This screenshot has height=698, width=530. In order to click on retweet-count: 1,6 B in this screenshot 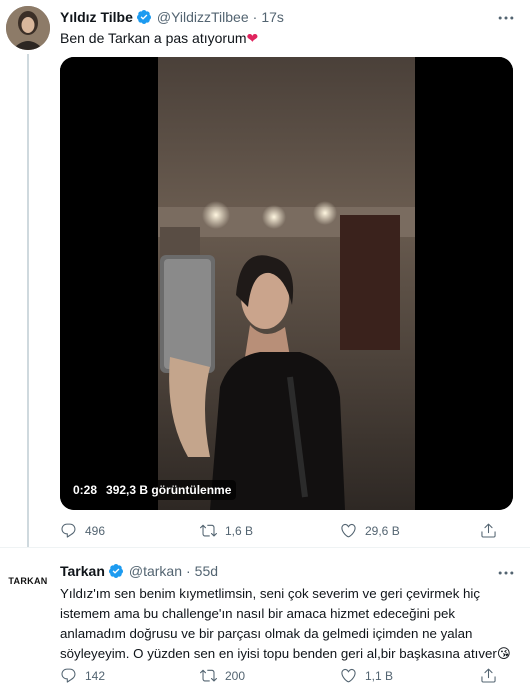, I will do `click(239, 530)`.